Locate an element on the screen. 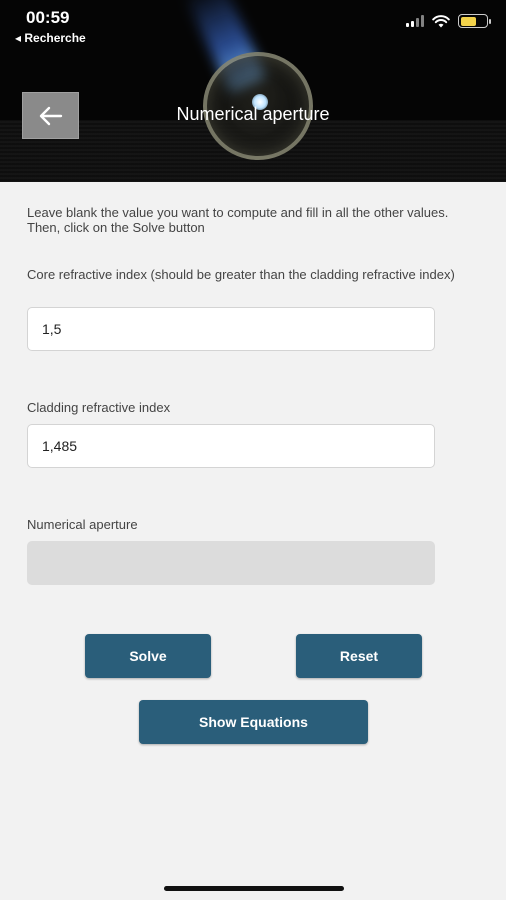  signal-icon is located at coordinates (415, 21).